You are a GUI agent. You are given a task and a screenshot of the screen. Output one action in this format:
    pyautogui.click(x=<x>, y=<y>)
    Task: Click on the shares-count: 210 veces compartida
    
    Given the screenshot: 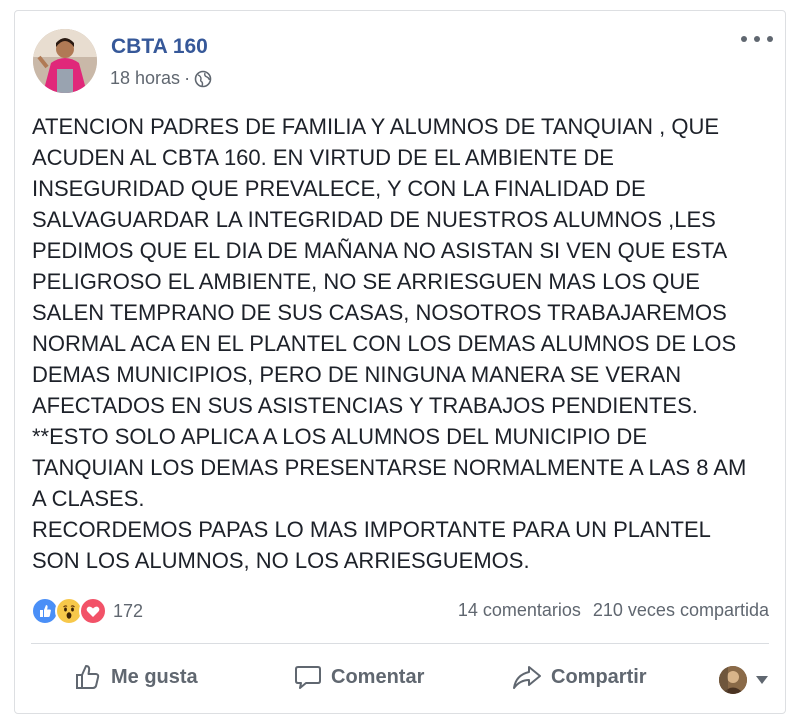 What is the action you would take?
    pyautogui.click(x=681, y=610)
    